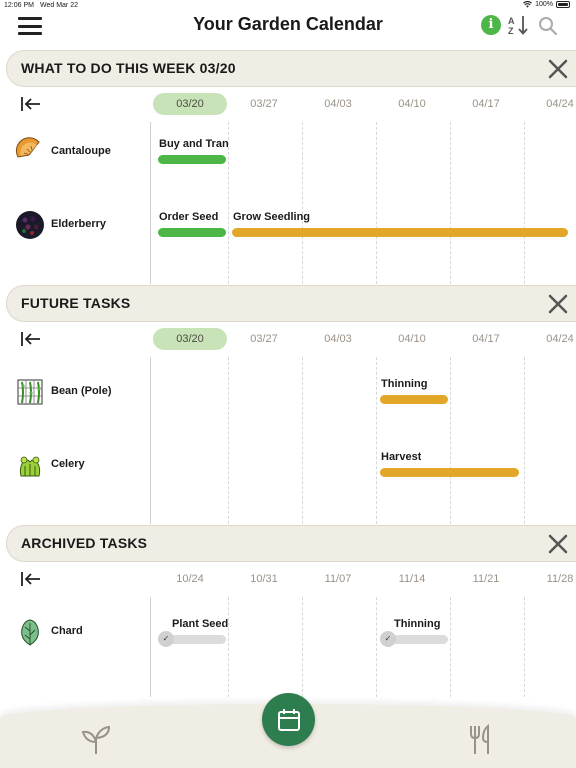 Image resolution: width=576 pixels, height=768 pixels. What do you see at coordinates (81, 391) in the screenshot?
I see `plant-name: Bean (Pole)` at bounding box center [81, 391].